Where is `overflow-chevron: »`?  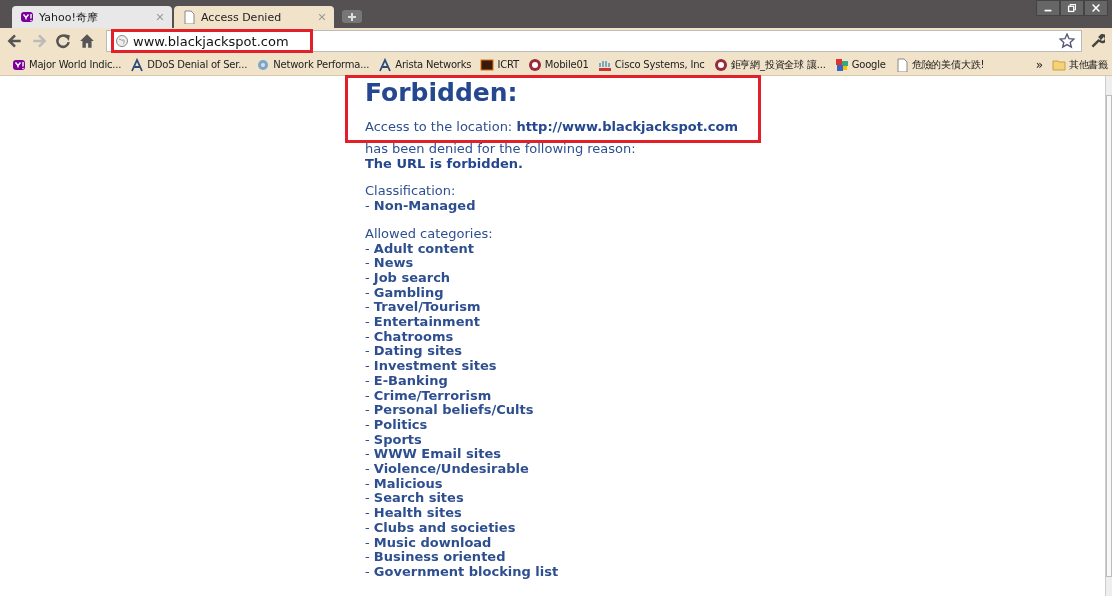
overflow-chevron: » is located at coordinates (1039, 64).